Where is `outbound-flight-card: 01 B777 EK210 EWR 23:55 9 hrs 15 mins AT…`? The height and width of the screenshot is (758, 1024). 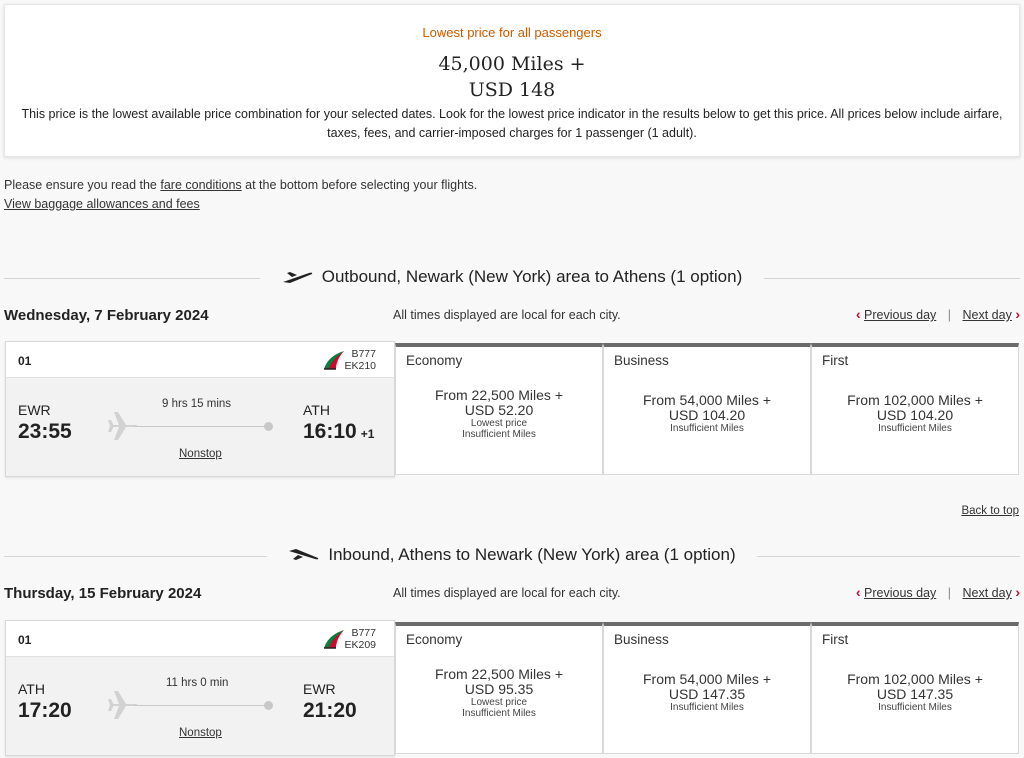 outbound-flight-card: 01 B777 EK210 EWR 23:55 9 hrs 15 mins AT… is located at coordinates (200, 409).